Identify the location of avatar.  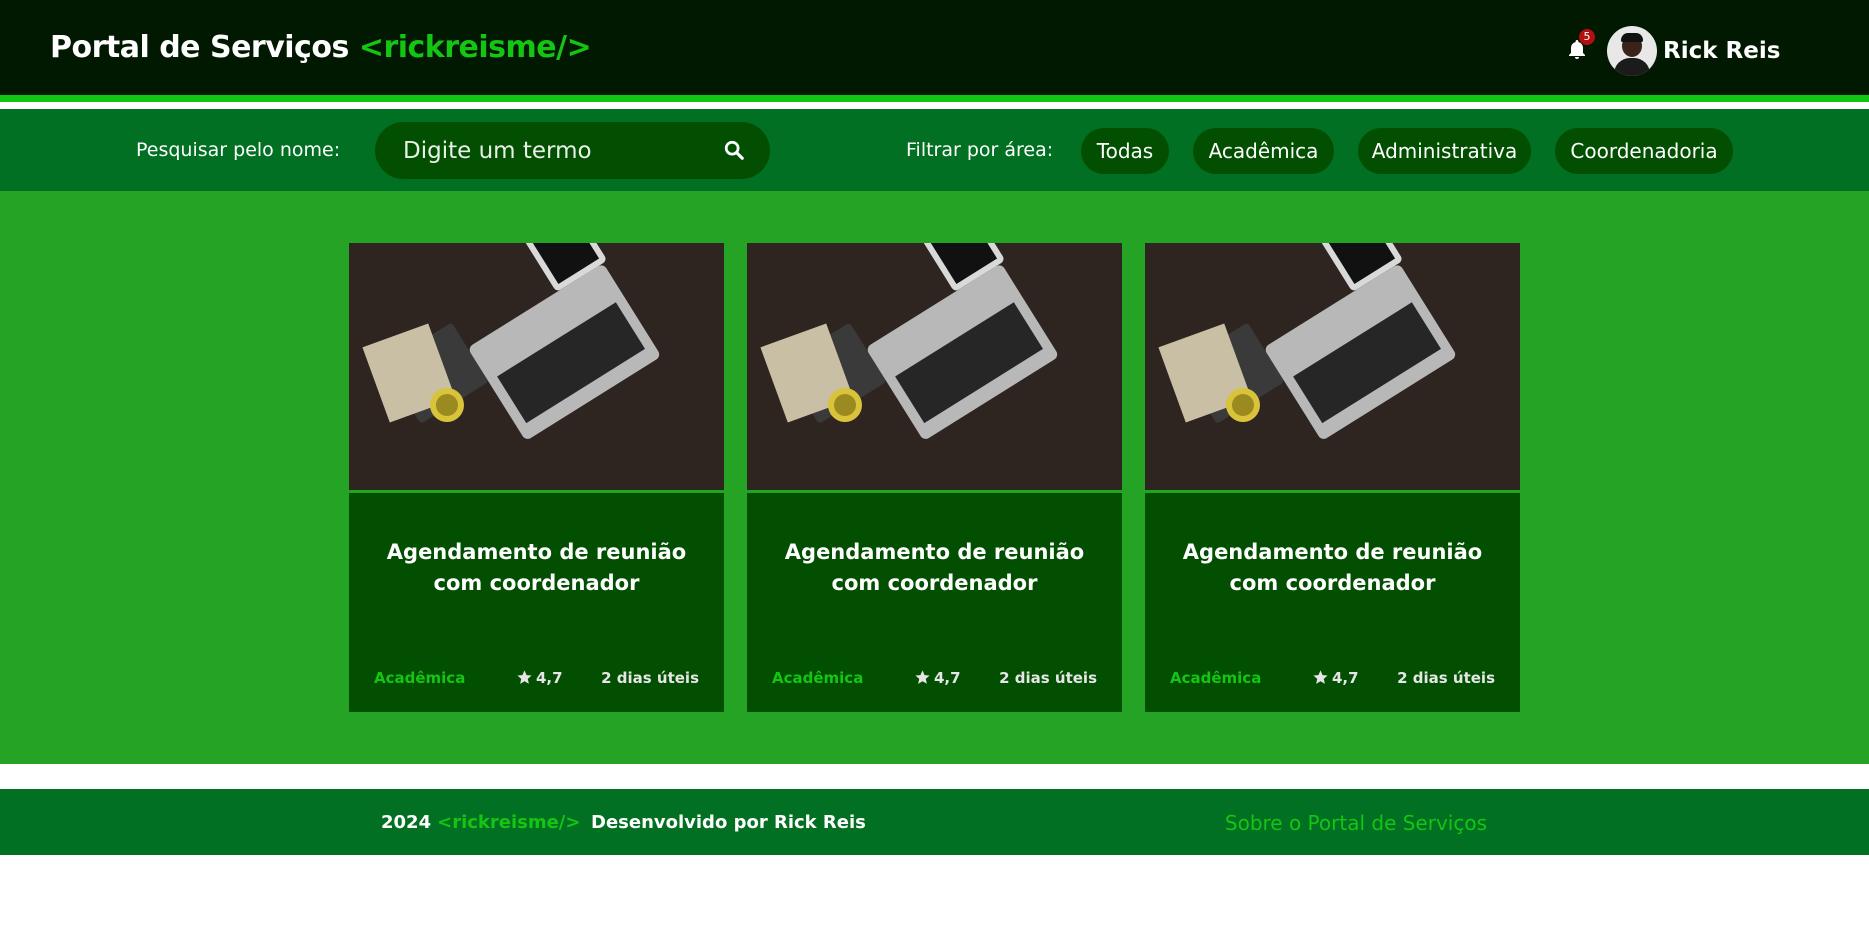
(1632, 51).